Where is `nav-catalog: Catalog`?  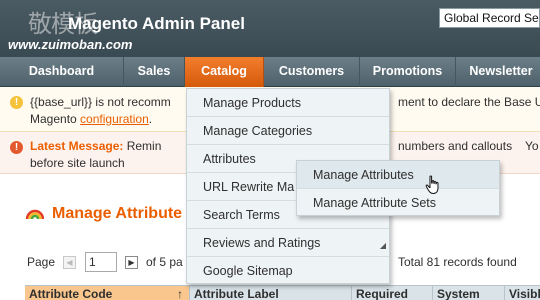
nav-catalog: Catalog is located at coordinates (224, 72).